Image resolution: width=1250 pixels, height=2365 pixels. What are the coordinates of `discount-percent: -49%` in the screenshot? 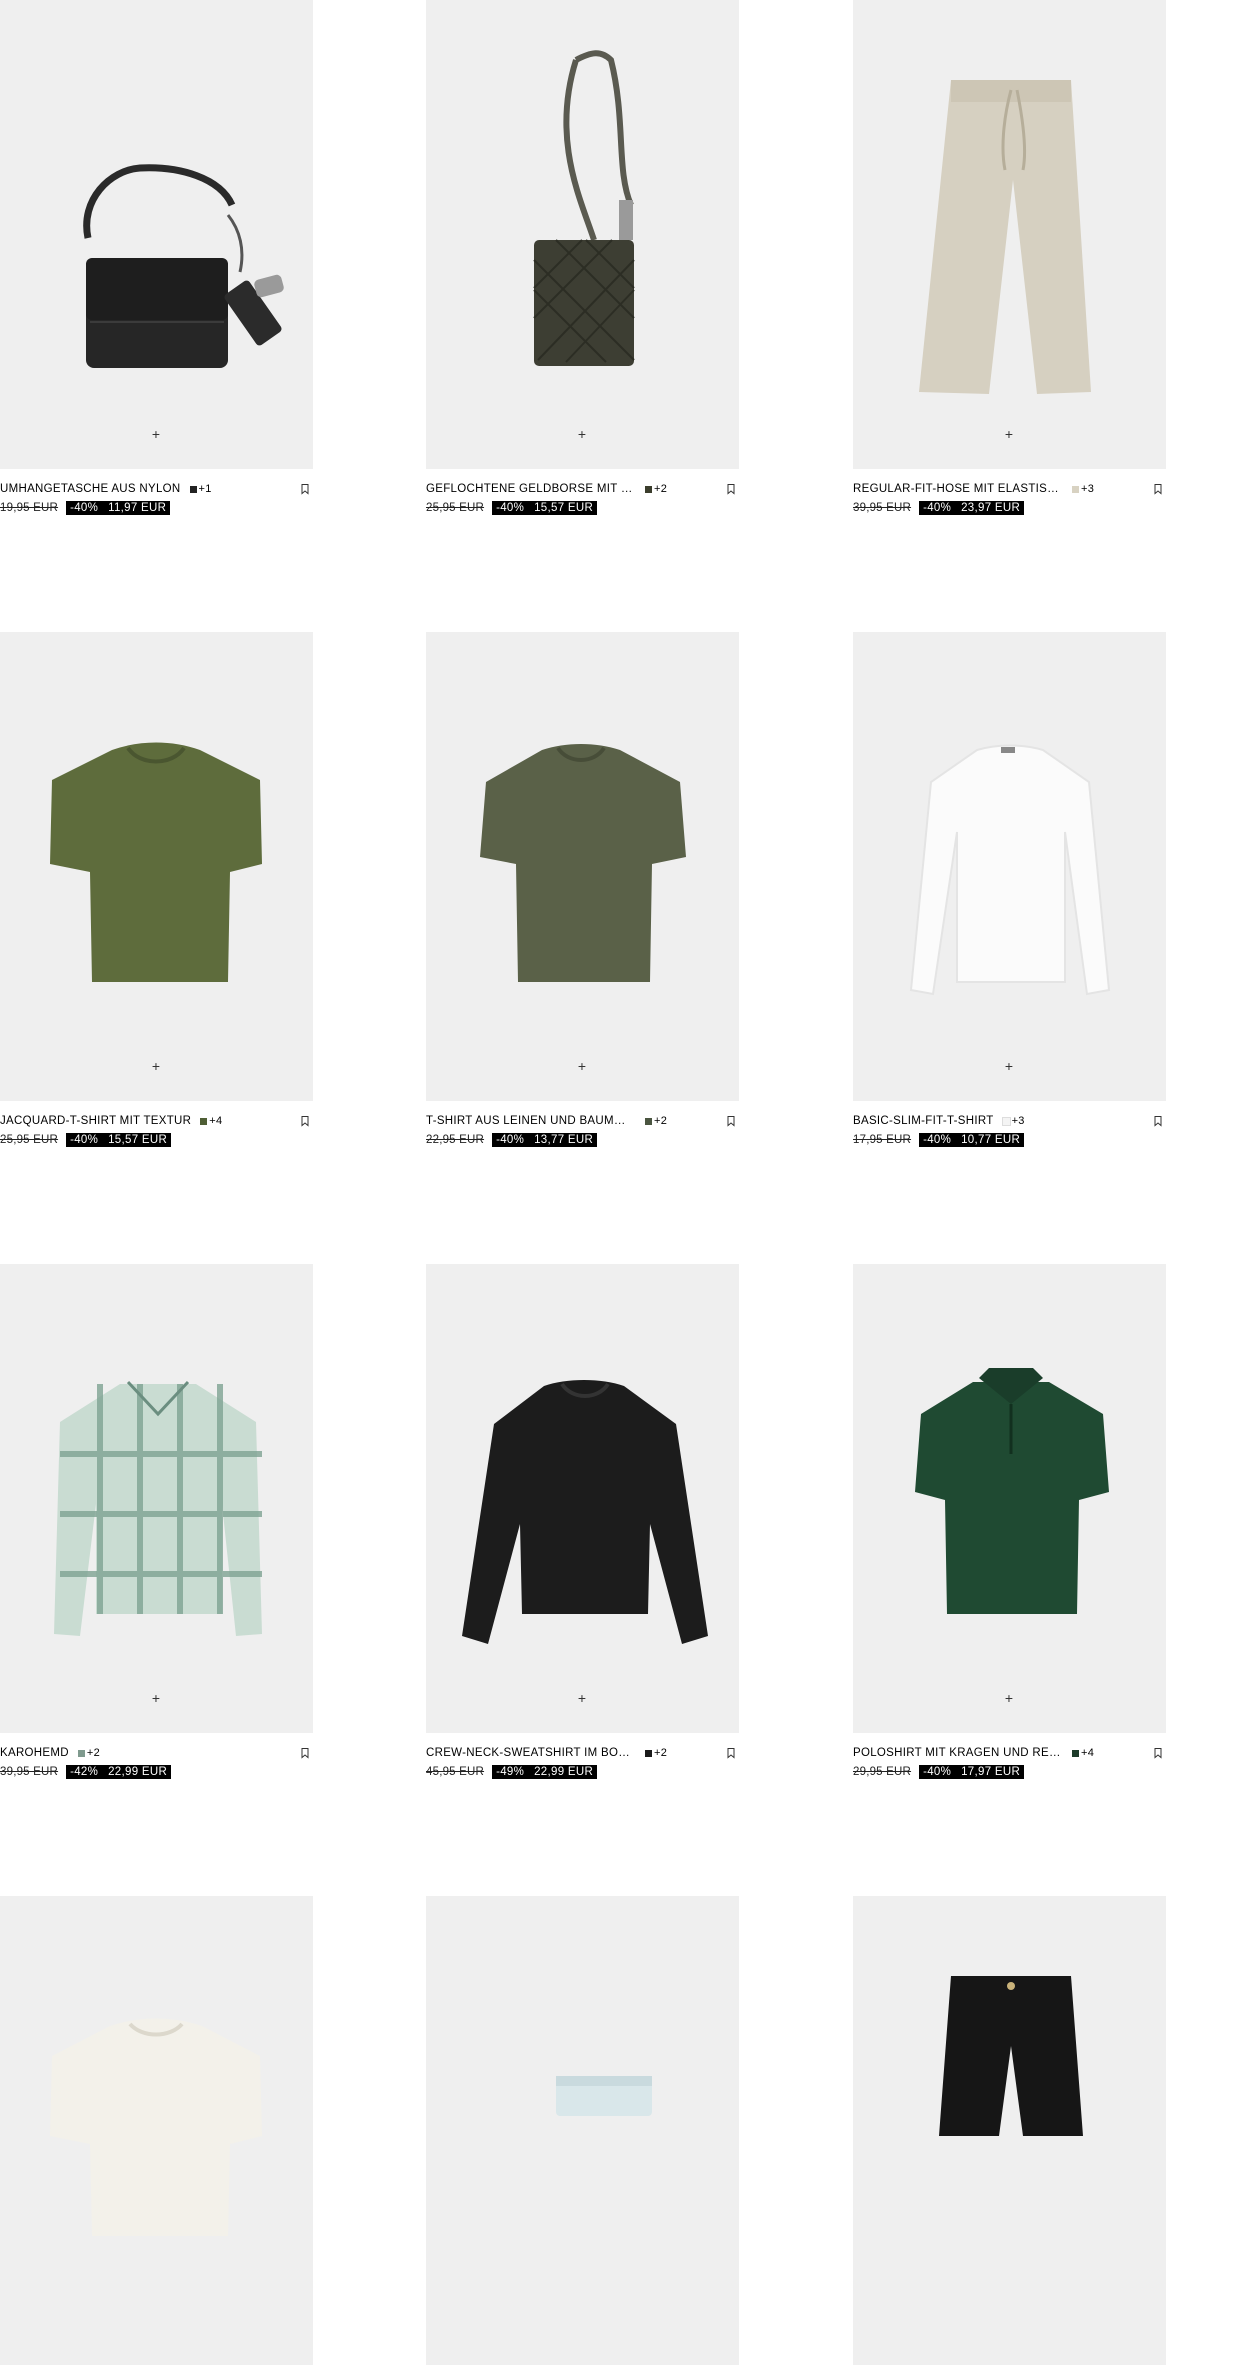 It's located at (510, 1771).